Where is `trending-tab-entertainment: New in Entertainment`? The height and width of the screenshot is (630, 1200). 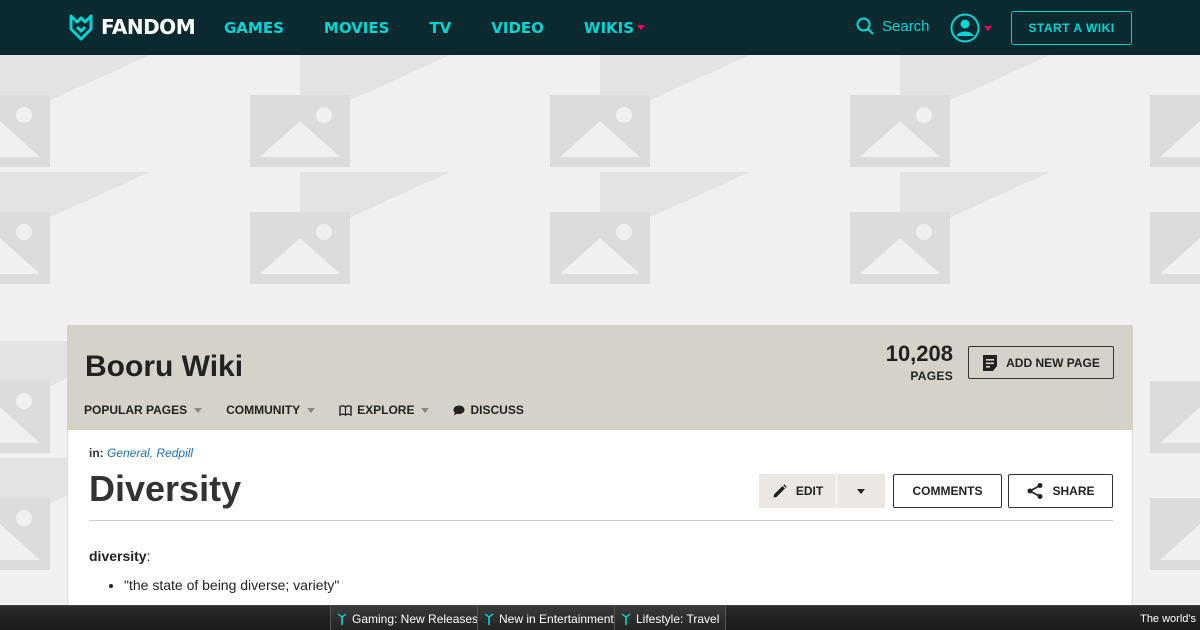
trending-tab-entertainment: New in Entertainment is located at coordinates (549, 618).